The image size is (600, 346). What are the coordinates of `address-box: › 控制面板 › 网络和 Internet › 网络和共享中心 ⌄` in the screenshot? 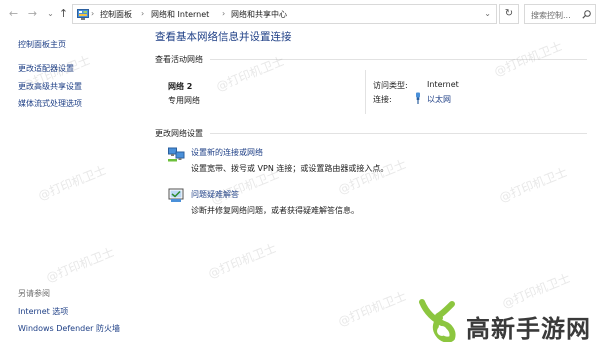 It's located at (284, 14).